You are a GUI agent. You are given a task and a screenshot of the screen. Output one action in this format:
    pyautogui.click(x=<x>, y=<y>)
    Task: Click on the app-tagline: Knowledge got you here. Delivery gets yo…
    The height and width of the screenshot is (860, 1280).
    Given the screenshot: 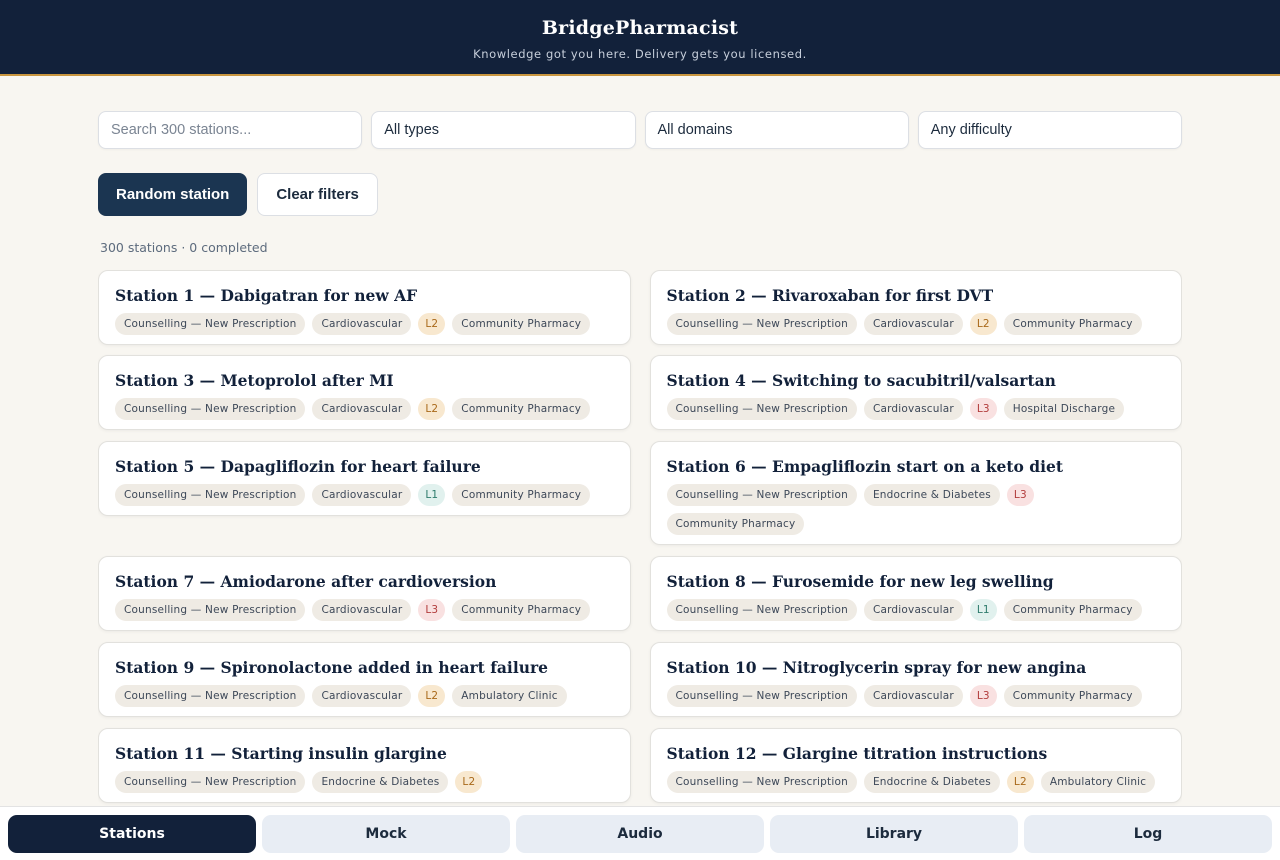 What is the action you would take?
    pyautogui.click(x=640, y=54)
    